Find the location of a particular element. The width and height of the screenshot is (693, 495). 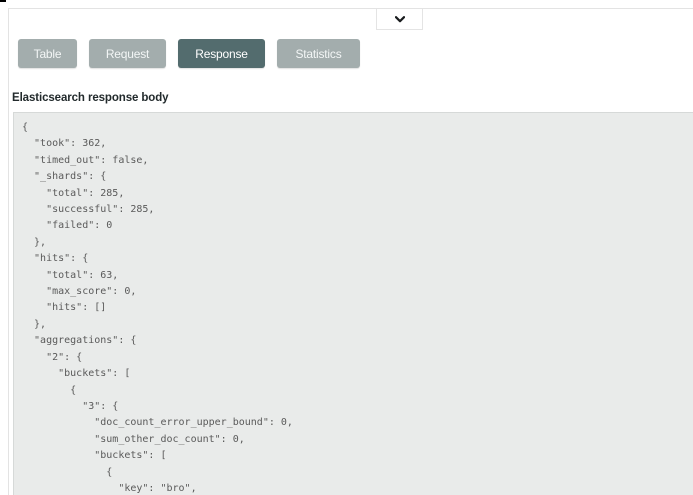

tab-table: Table is located at coordinates (47, 53).